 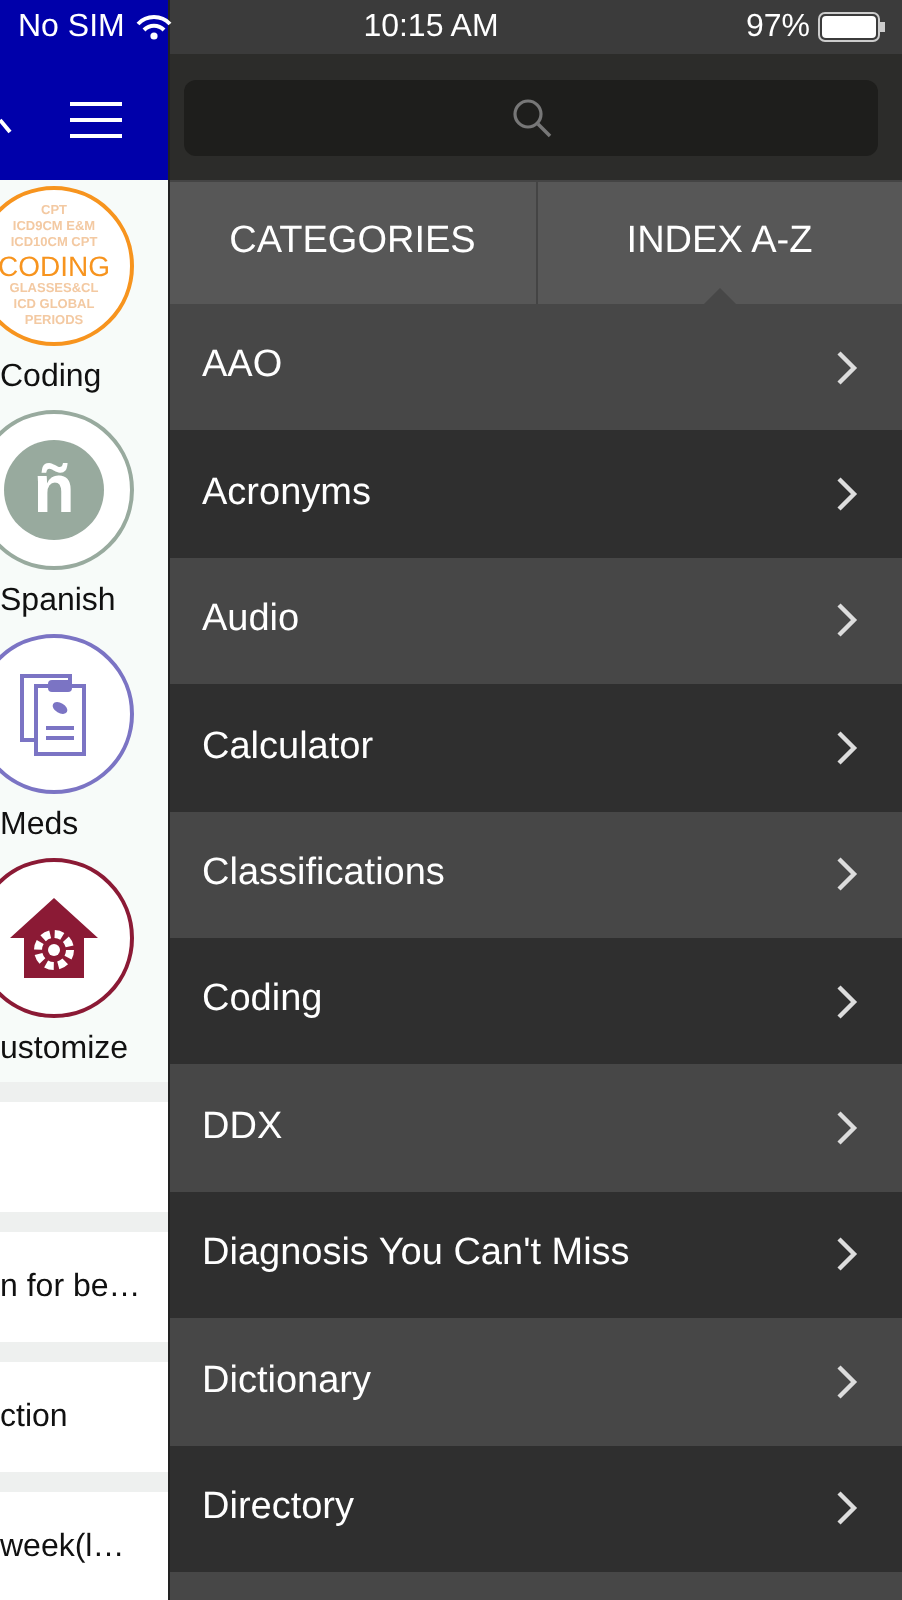 What do you see at coordinates (251, 620) in the screenshot?
I see `row-label: Audio` at bounding box center [251, 620].